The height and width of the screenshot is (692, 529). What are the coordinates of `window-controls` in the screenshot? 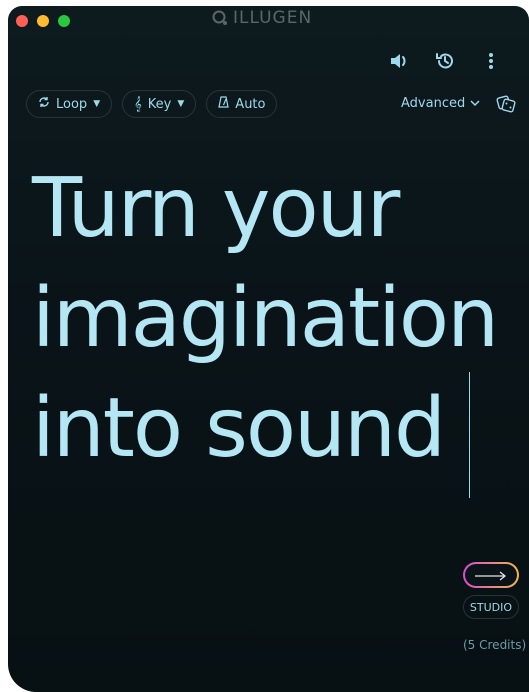 It's located at (43, 21).